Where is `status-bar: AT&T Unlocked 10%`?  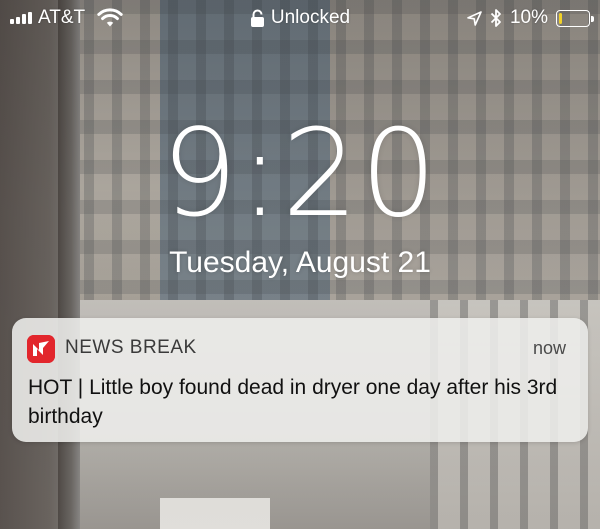
status-bar: AT&T Unlocked 10% is located at coordinates (300, 18).